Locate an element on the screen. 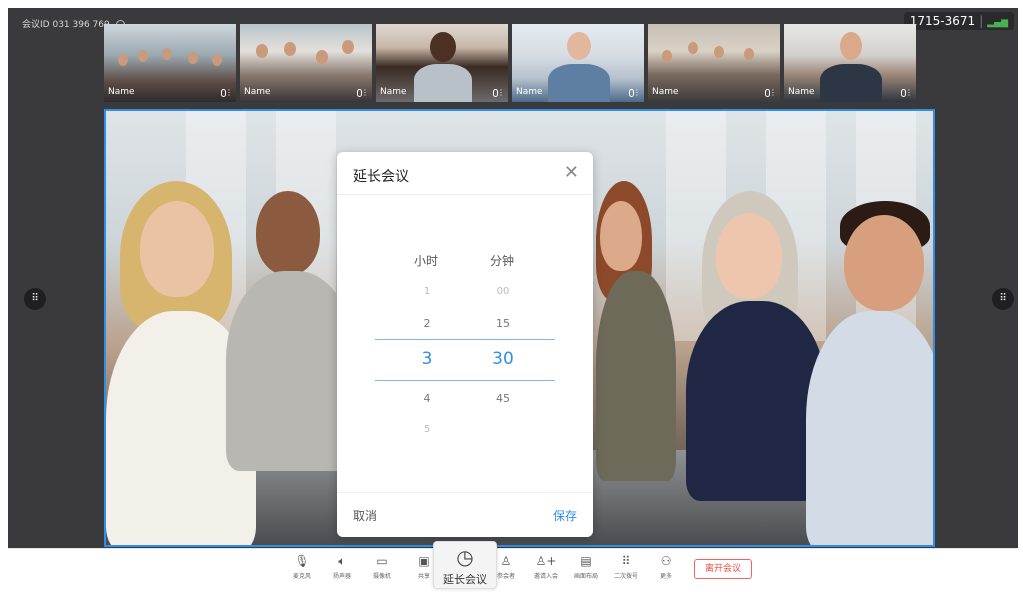 This screenshot has width=1023, height=595. hour-option: 4 is located at coordinates (427, 398).